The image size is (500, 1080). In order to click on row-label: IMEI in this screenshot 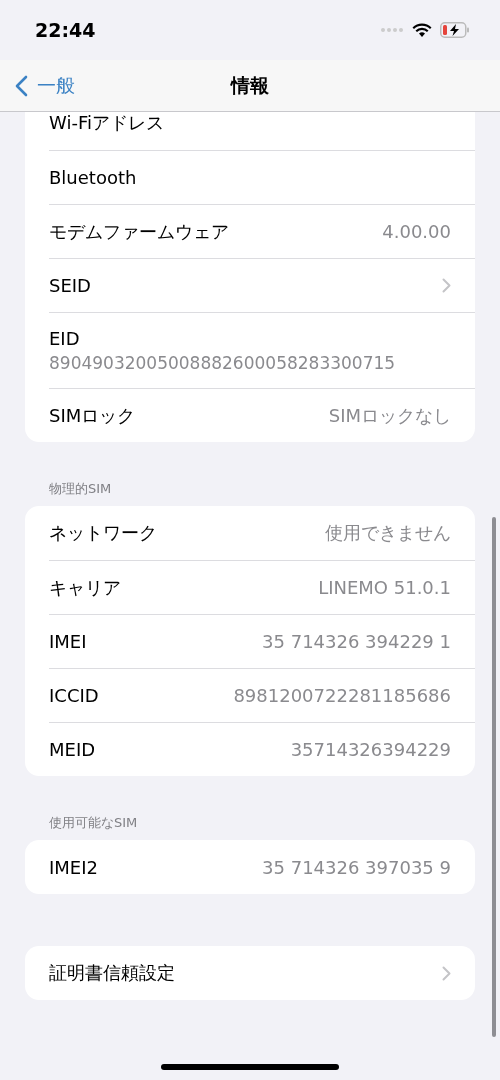, I will do `click(68, 641)`.